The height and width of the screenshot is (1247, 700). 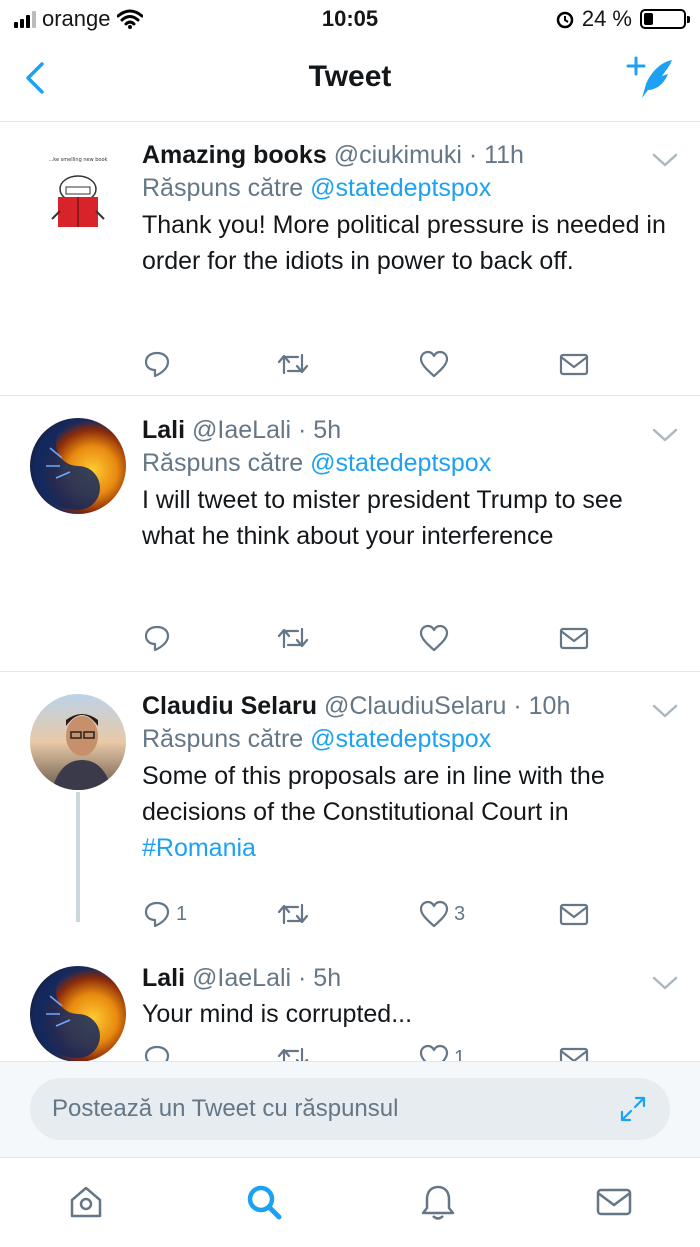 What do you see at coordinates (438, 1202) in the screenshot?
I see `notifications-icon` at bounding box center [438, 1202].